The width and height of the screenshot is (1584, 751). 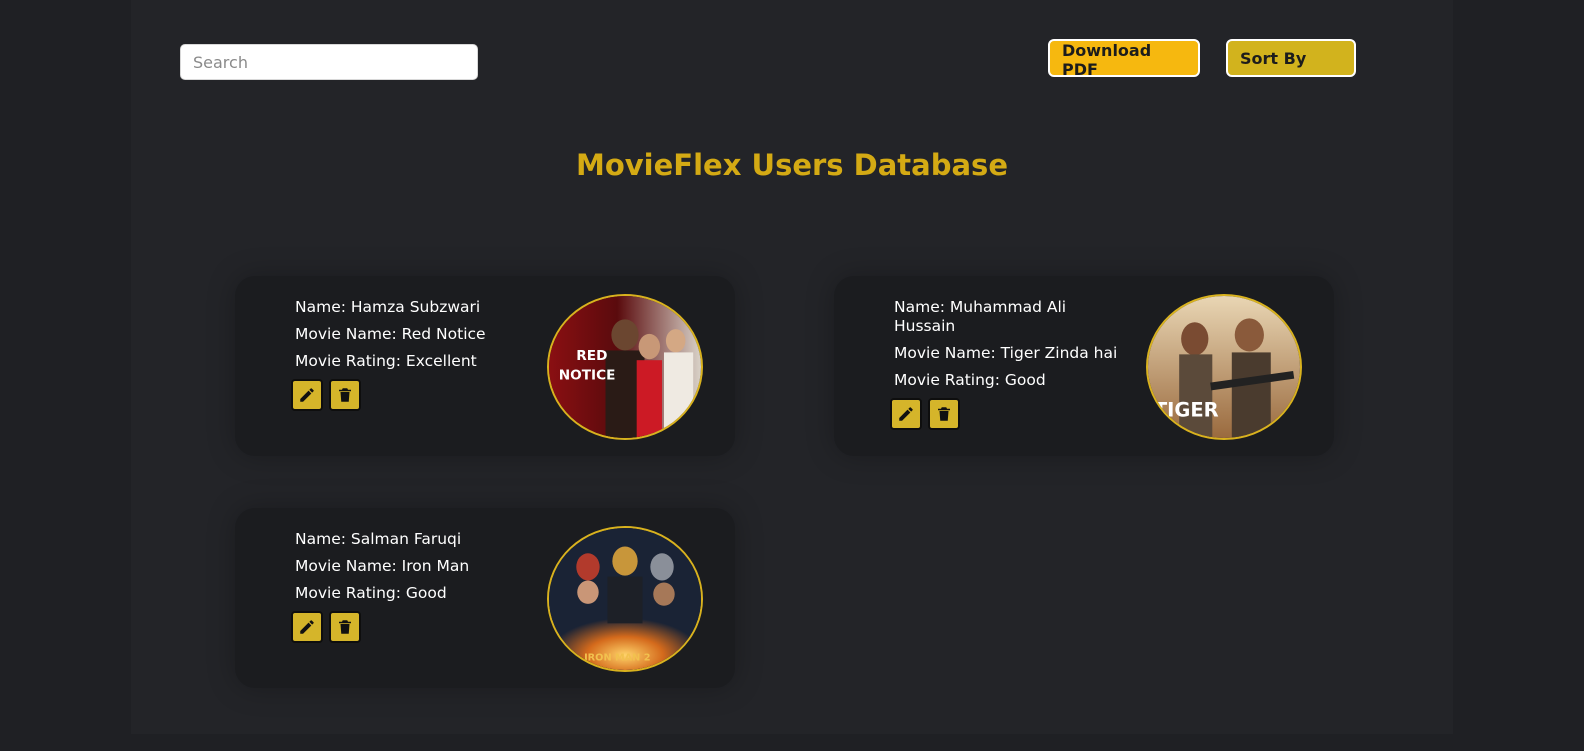 What do you see at coordinates (1124, 59) in the screenshot?
I see `download-pdf-button: Download PDF` at bounding box center [1124, 59].